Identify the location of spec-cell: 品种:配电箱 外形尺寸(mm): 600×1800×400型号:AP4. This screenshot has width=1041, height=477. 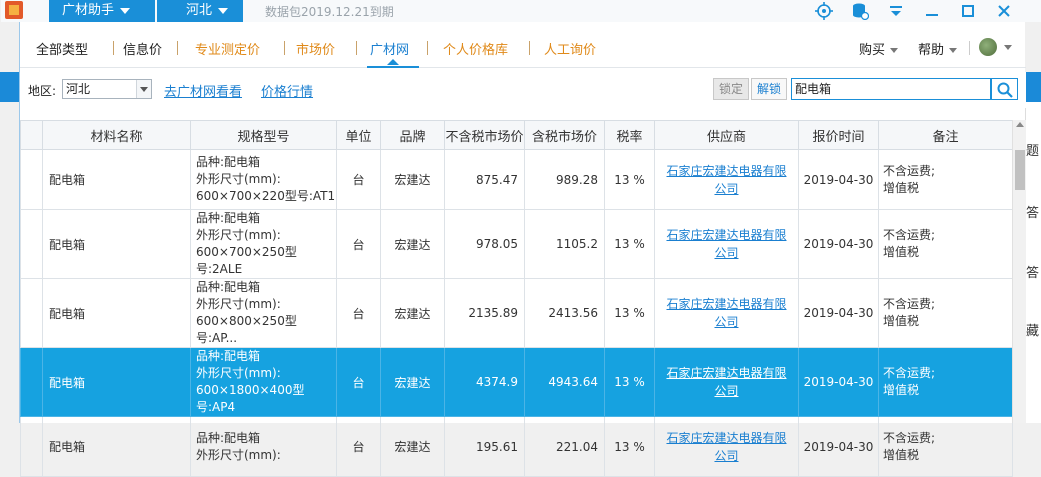
(263, 382).